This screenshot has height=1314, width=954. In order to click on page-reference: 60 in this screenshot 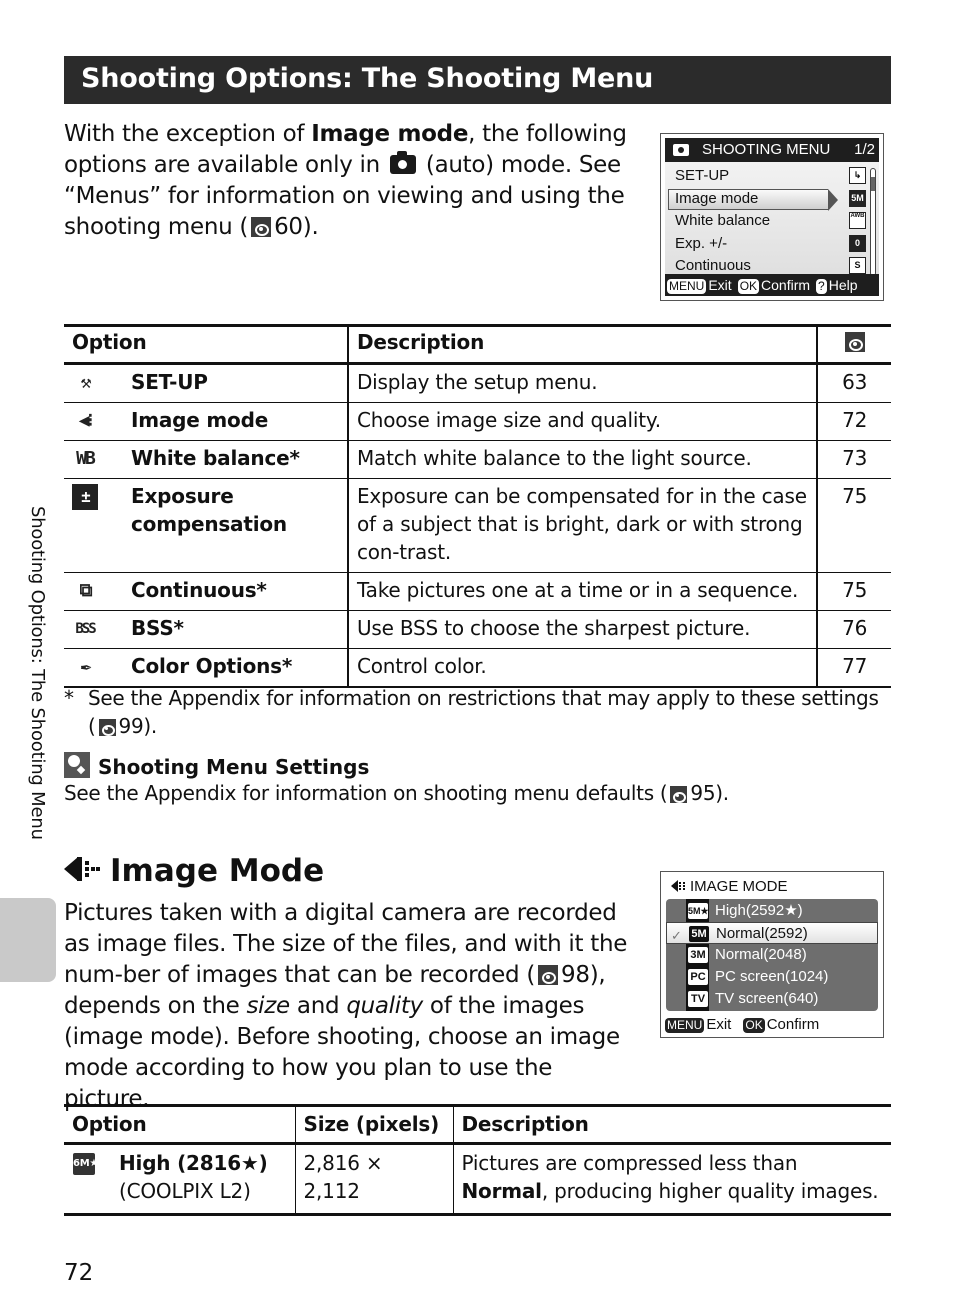, I will do `click(288, 227)`.